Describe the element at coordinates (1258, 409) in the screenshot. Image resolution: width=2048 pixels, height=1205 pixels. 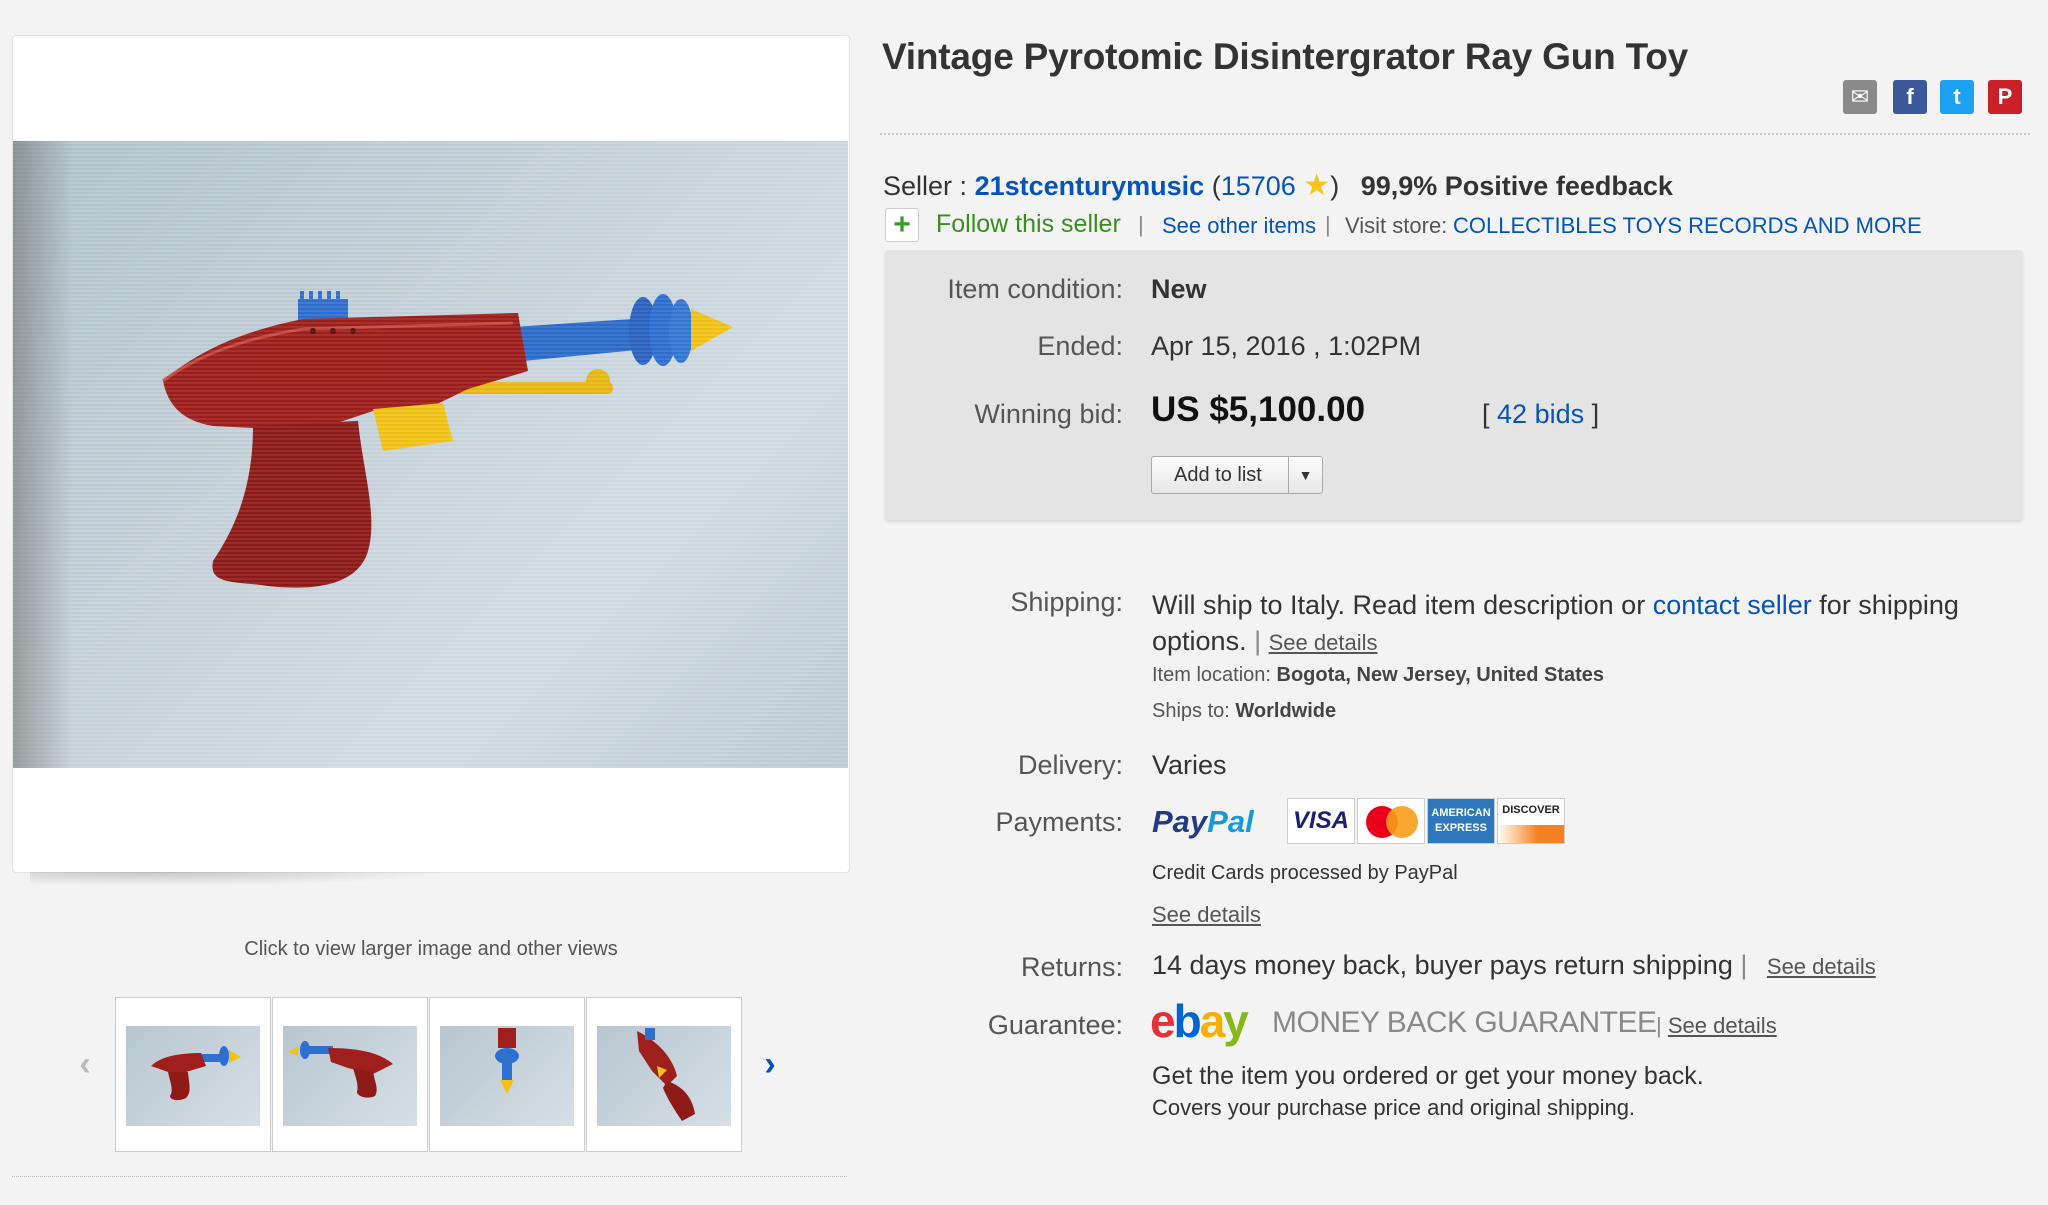
I see `winning-bid-price: US $5,100.00` at that location.